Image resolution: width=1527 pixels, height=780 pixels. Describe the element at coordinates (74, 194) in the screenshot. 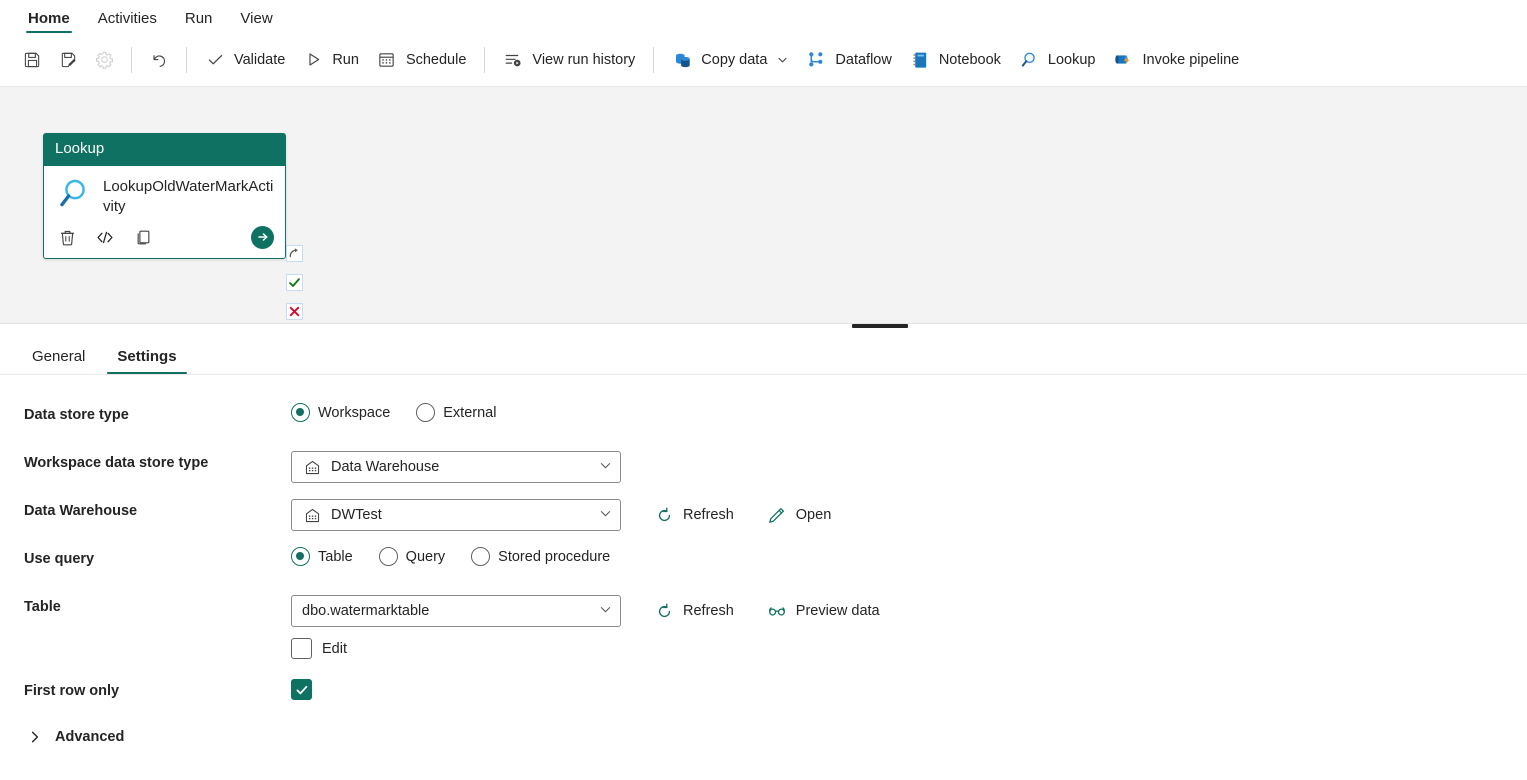

I see `lookup-icon` at that location.